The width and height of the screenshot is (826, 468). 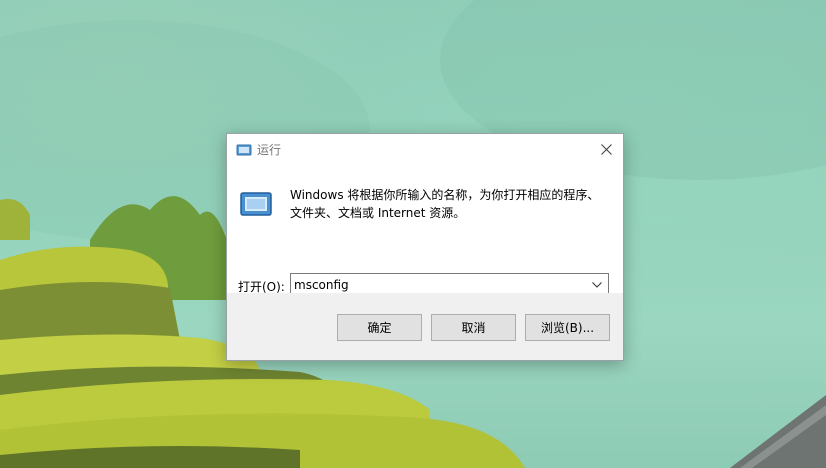 I want to click on close-icon, so click(x=606, y=149).